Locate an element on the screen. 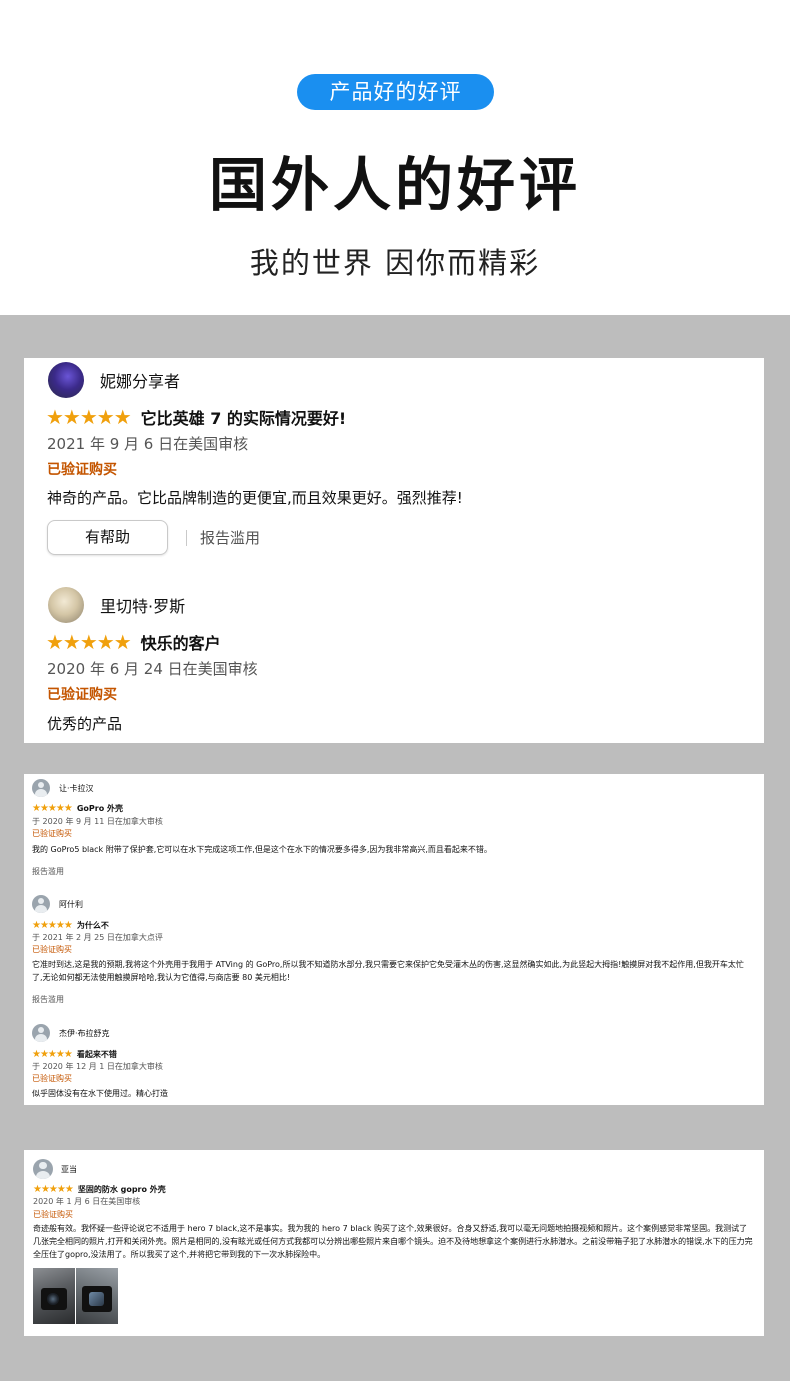  rating-row: ★★★★★ 它比英雄 7 的实际情况要好! is located at coordinates (196, 417).